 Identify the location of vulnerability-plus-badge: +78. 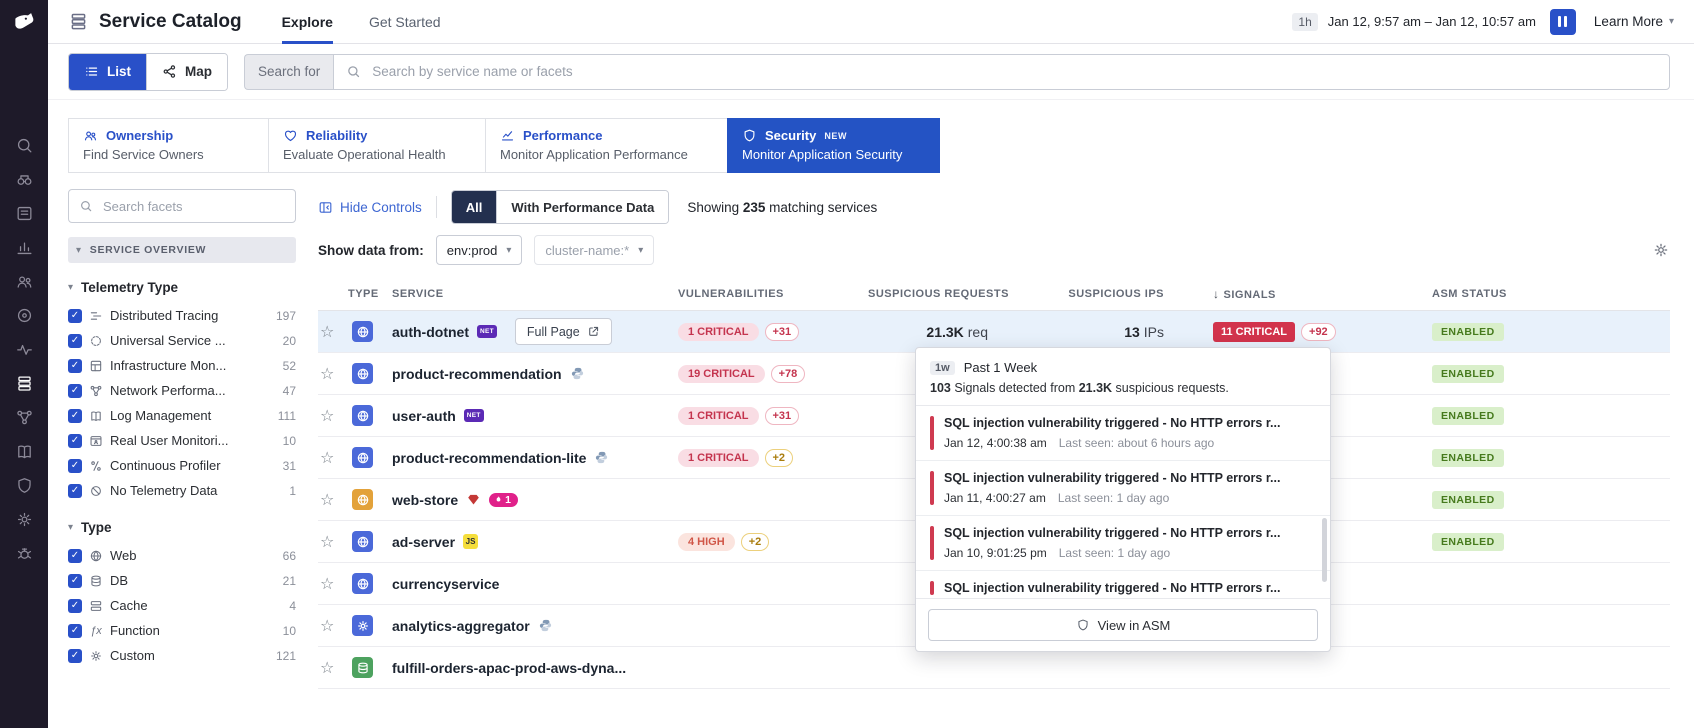
(788, 373).